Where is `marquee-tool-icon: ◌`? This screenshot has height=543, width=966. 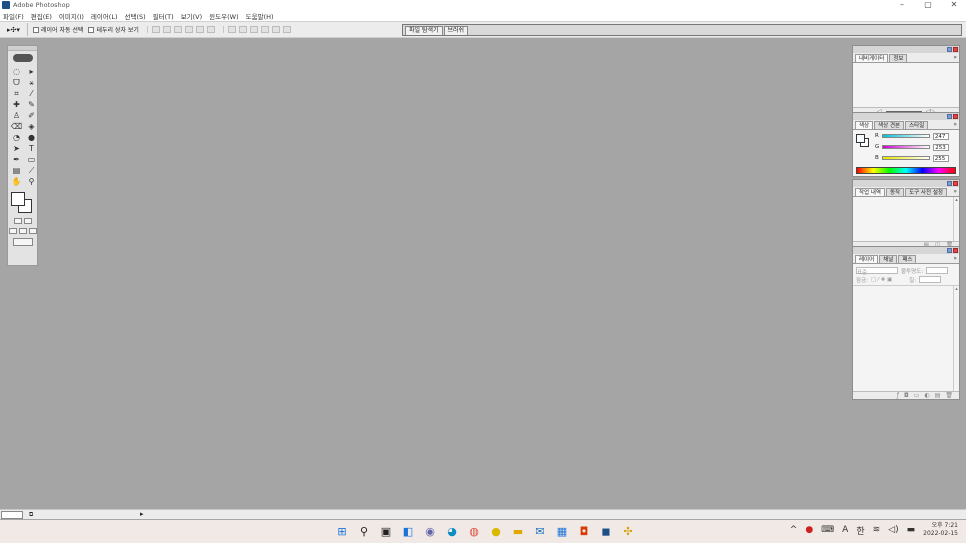 marquee-tool-icon: ◌ is located at coordinates (16, 71).